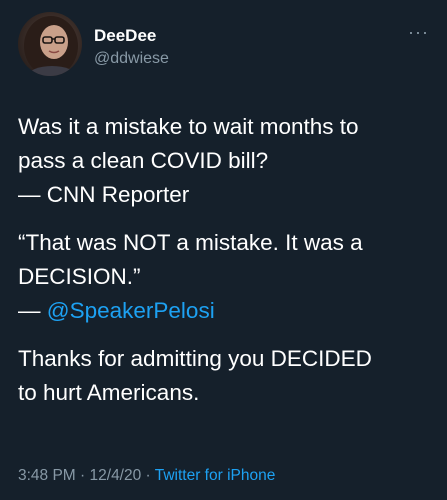 The height and width of the screenshot is (500, 447). What do you see at coordinates (116, 475) in the screenshot?
I see `tweet-date: 12/4/20` at bounding box center [116, 475].